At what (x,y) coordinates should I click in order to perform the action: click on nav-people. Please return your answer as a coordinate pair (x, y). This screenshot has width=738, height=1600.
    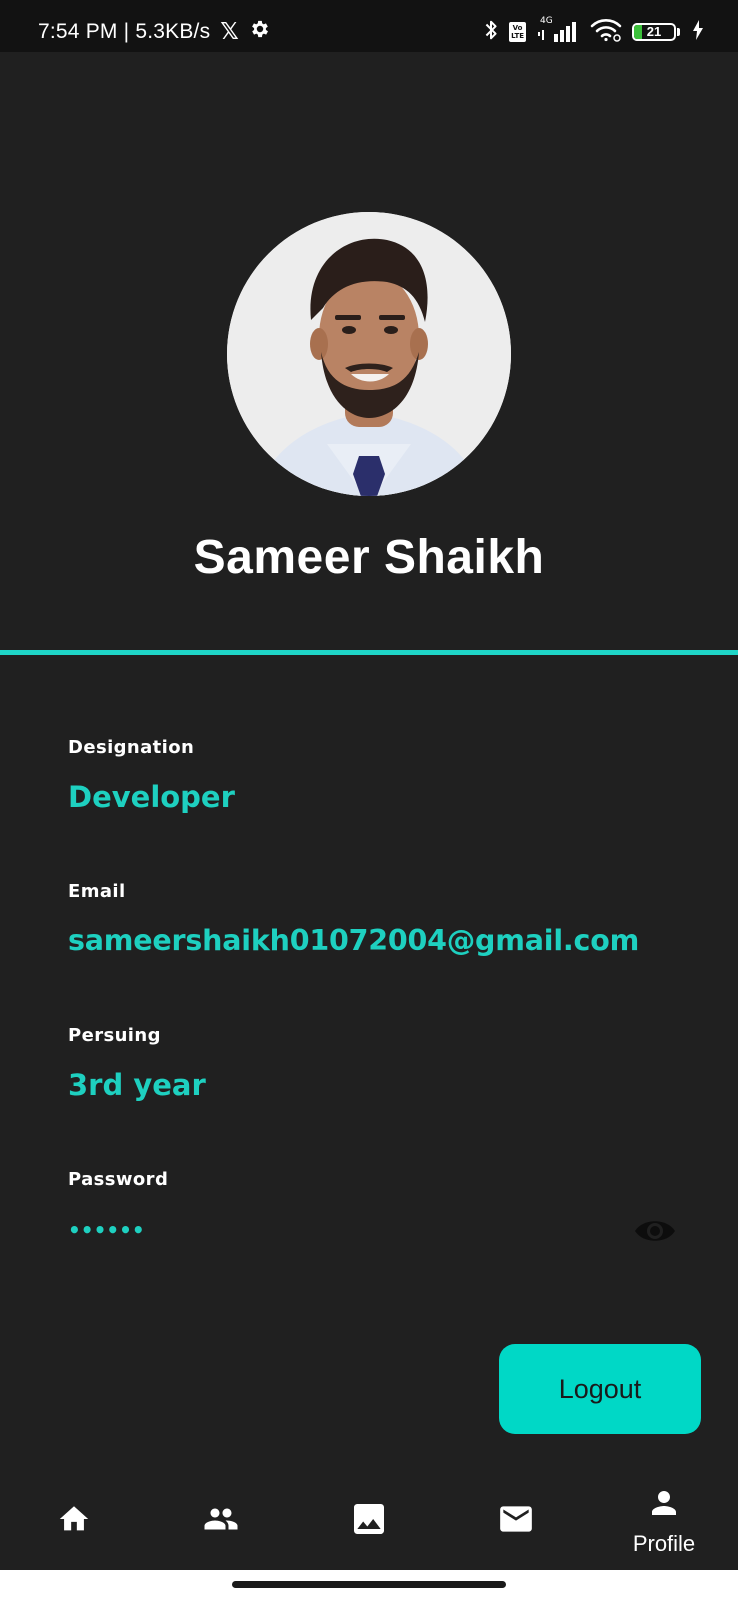
    Looking at the image, I should click on (221, 1521).